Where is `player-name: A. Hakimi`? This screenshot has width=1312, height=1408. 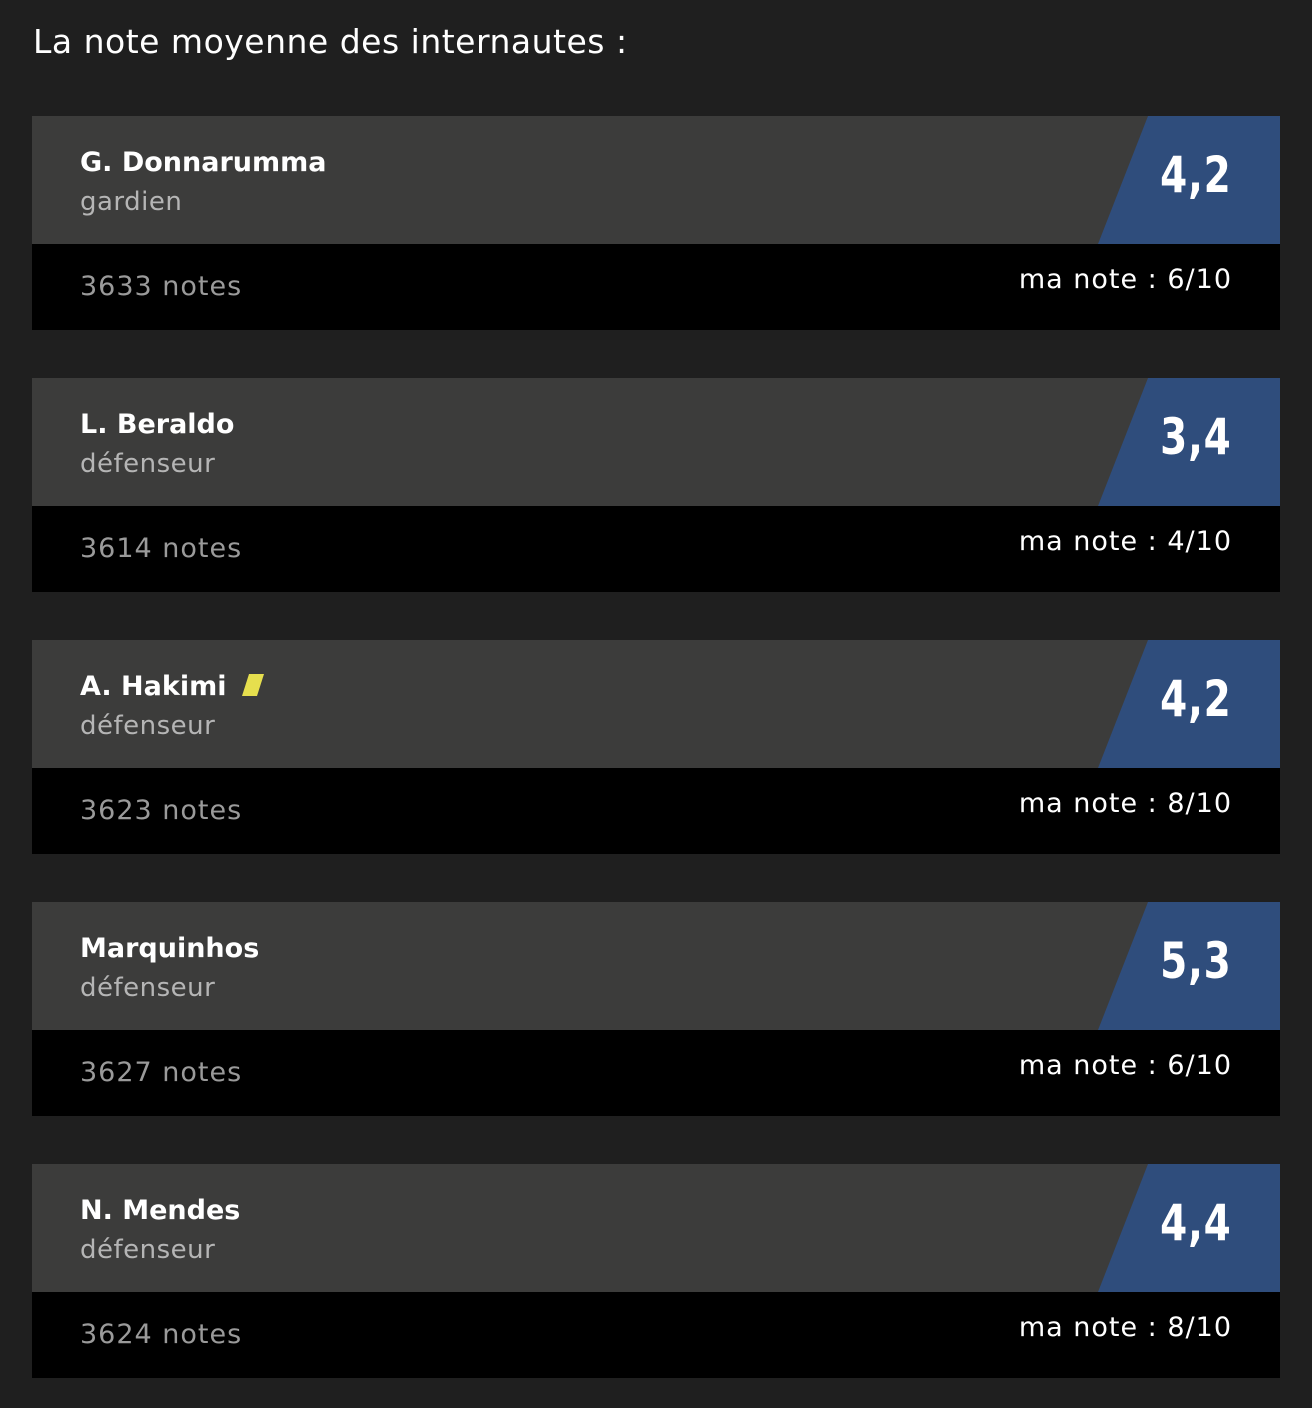 player-name: A. Hakimi is located at coordinates (153, 686).